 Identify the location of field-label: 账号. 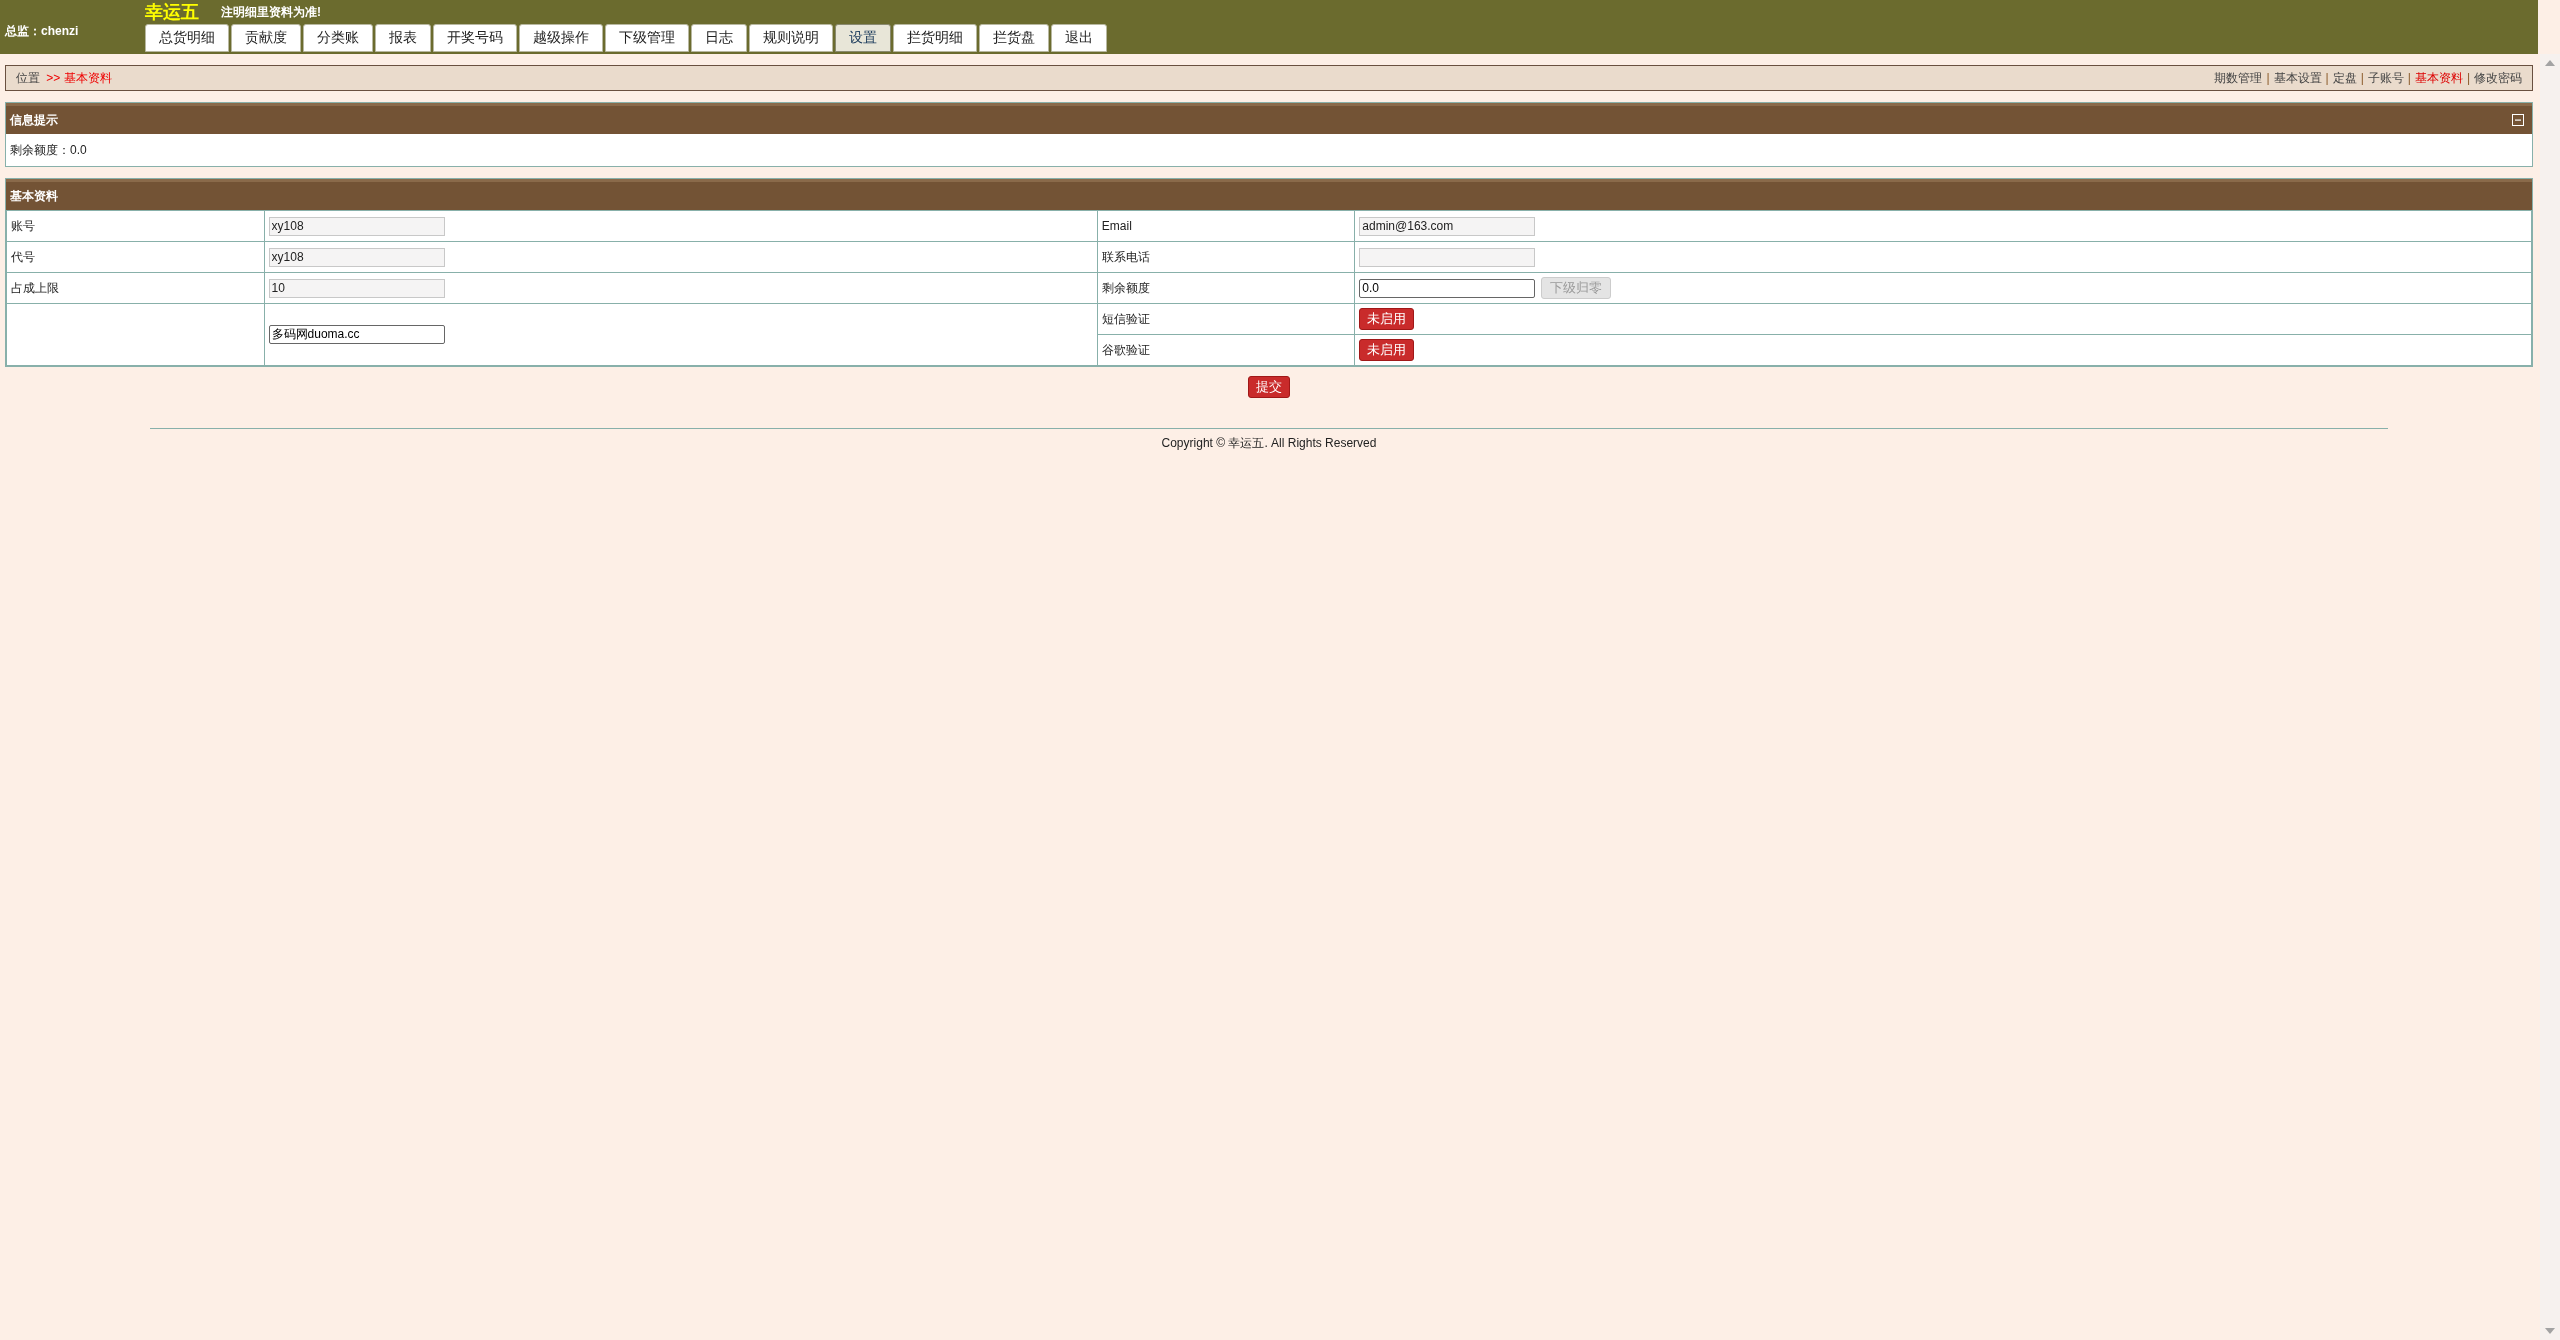
(23, 225).